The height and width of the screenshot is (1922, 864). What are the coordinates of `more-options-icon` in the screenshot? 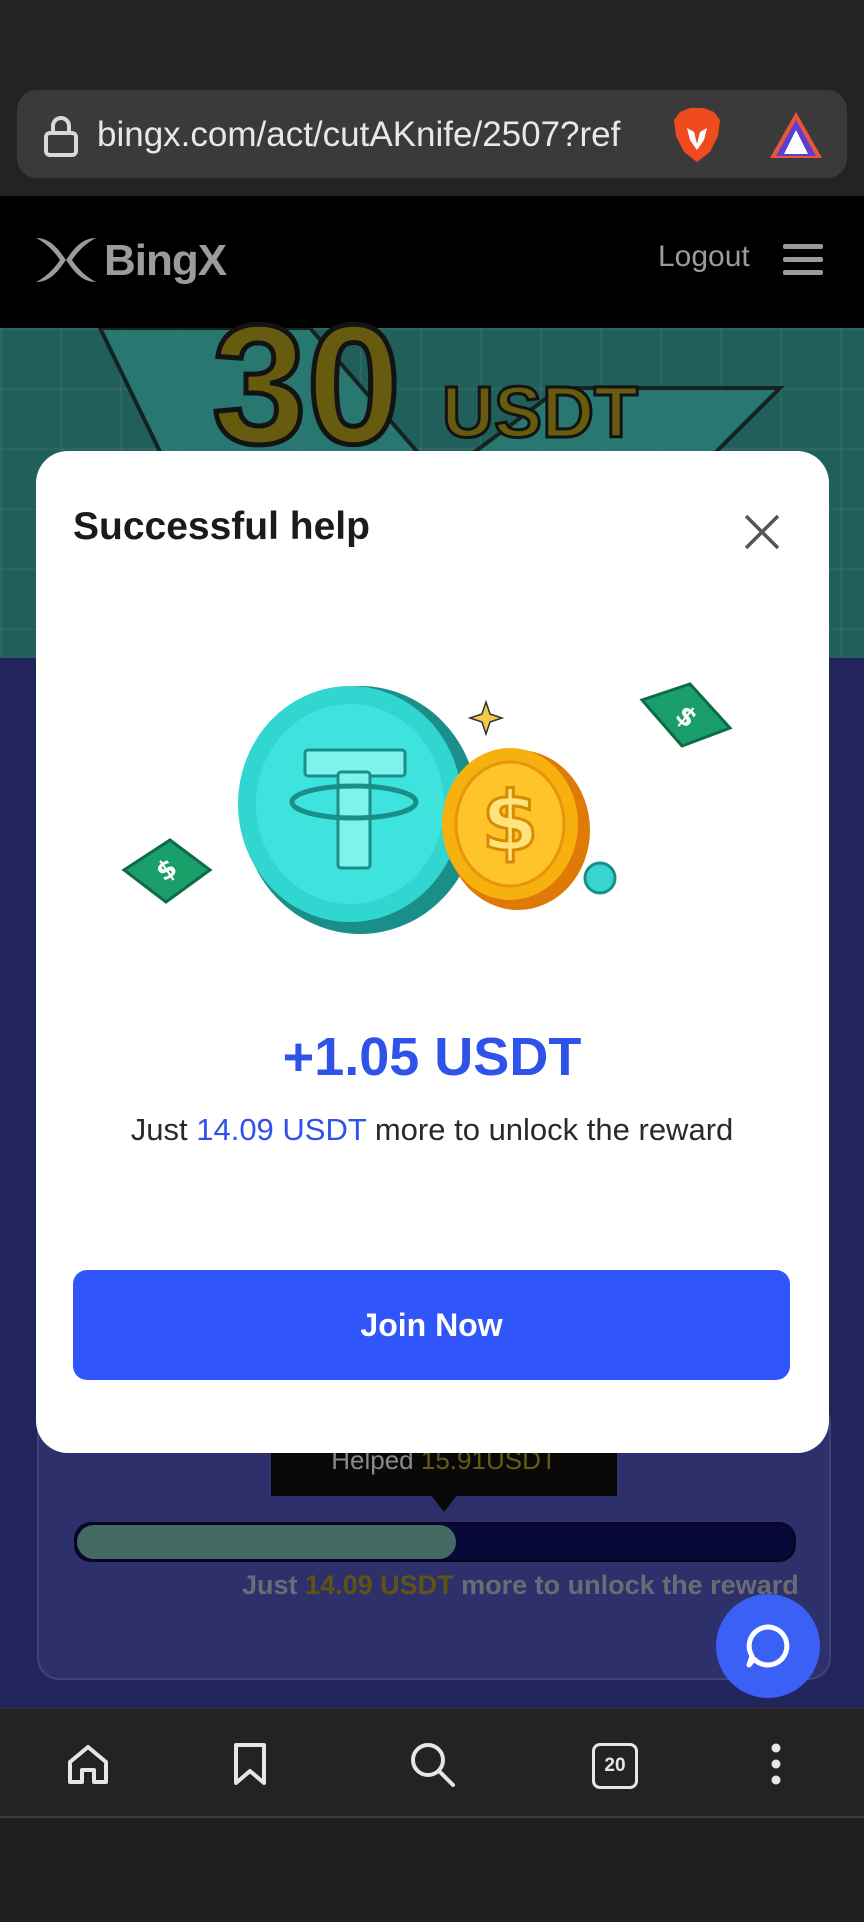 It's located at (776, 1764).